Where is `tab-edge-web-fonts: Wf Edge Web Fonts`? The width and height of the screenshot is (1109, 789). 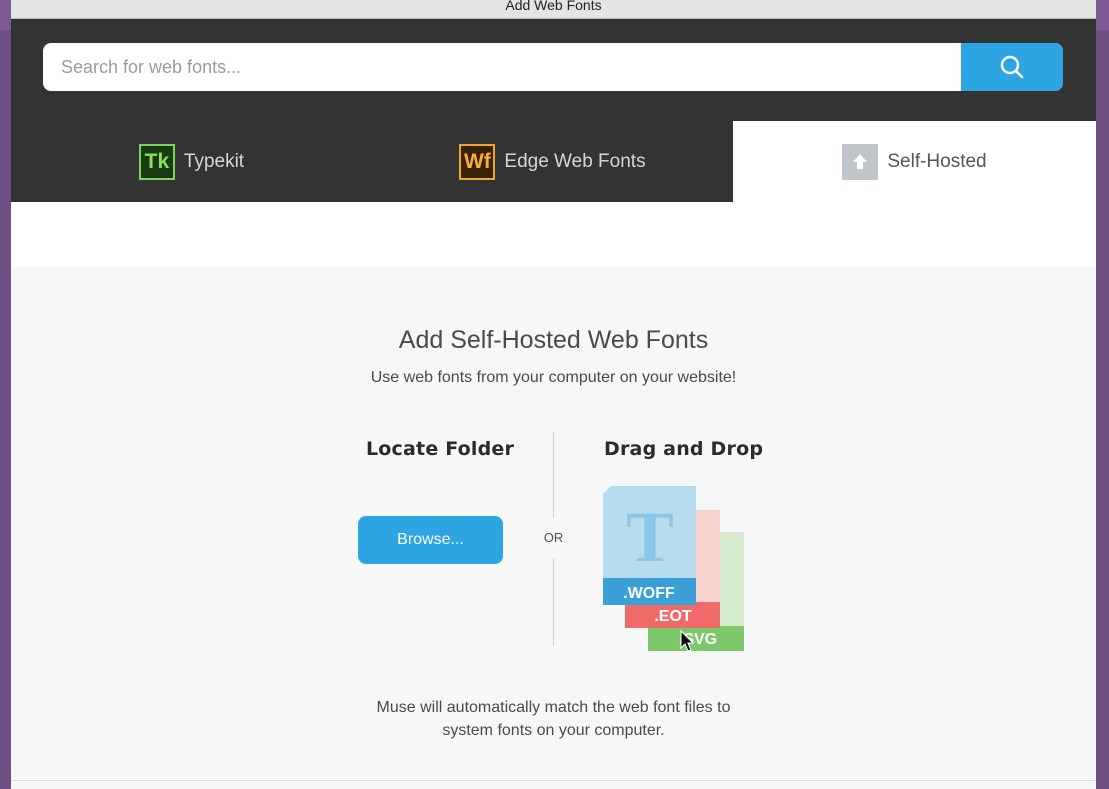 tab-edge-web-fonts: Wf Edge Web Fonts is located at coordinates (552, 161).